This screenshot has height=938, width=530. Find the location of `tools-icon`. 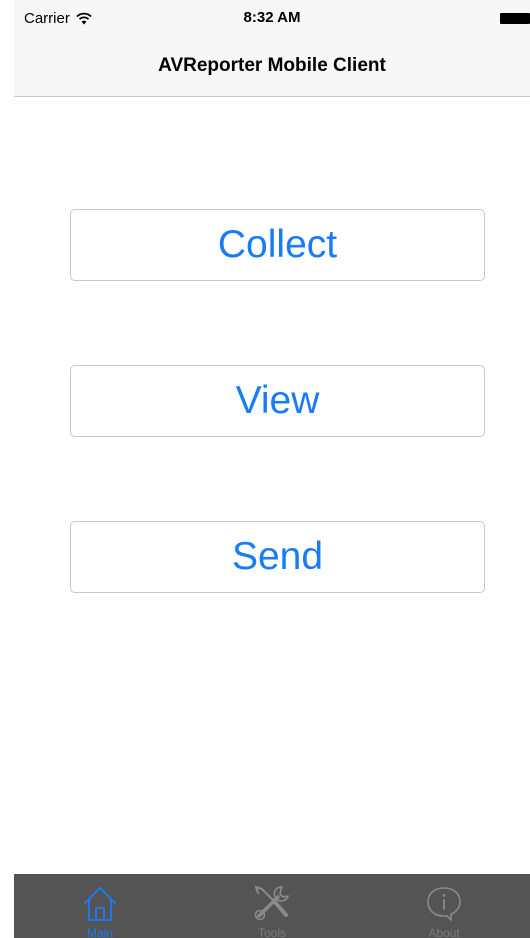

tools-icon is located at coordinates (271, 903).